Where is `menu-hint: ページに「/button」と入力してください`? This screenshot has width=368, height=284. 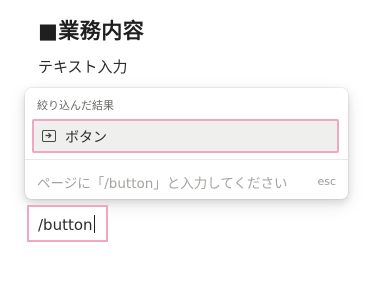 menu-hint: ページに「/button」と入力してください is located at coordinates (162, 184).